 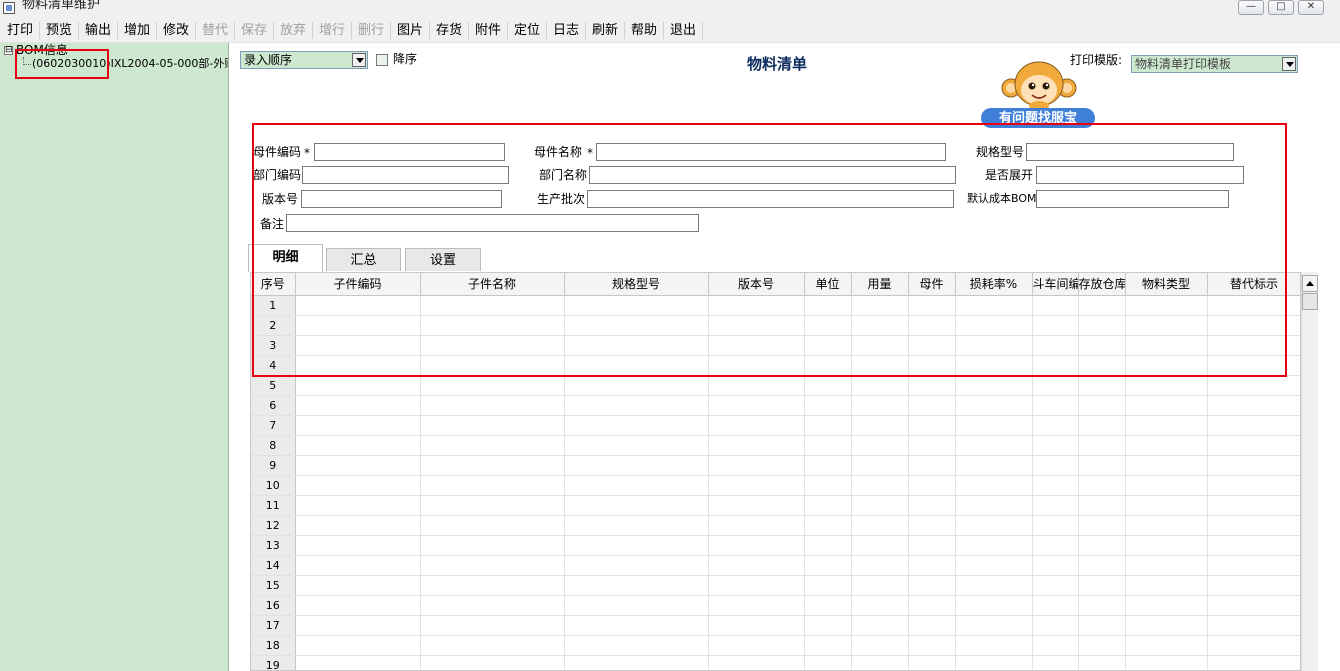 What do you see at coordinates (775, 565) in the screenshot?
I see `table-row: 14` at bounding box center [775, 565].